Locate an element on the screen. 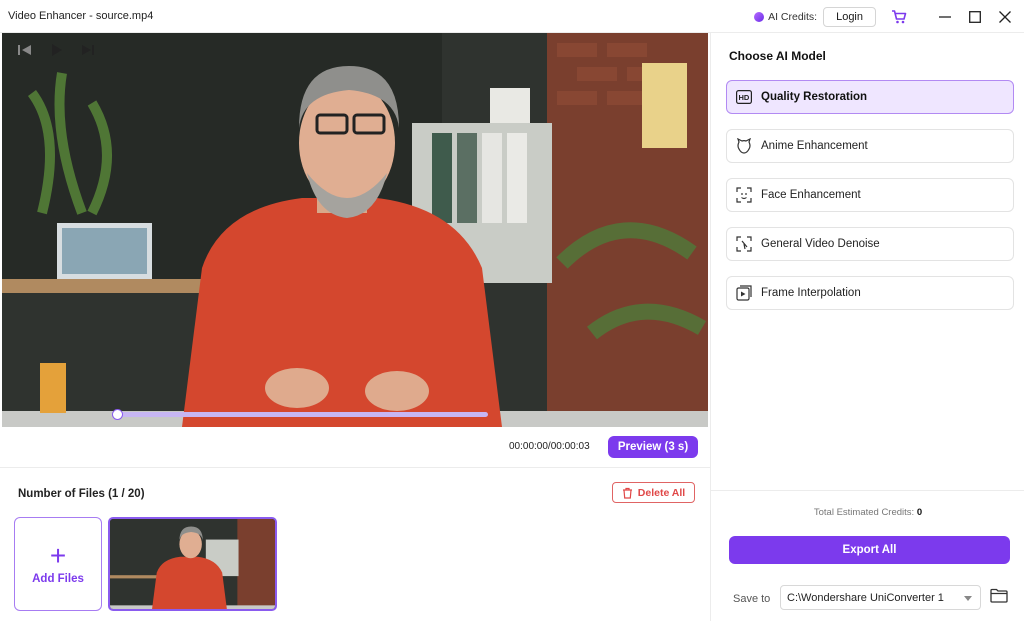 The height and width of the screenshot is (621, 1024). plus-icon: + is located at coordinates (58, 555).